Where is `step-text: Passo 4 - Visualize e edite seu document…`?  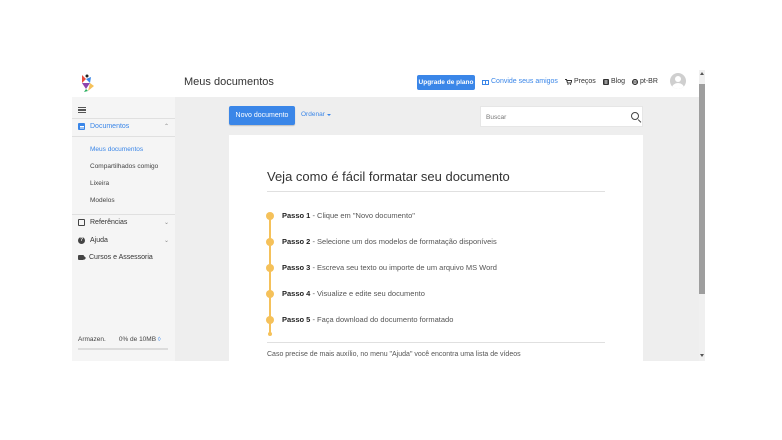 step-text: Passo 4 - Visualize e edite seu document… is located at coordinates (353, 293).